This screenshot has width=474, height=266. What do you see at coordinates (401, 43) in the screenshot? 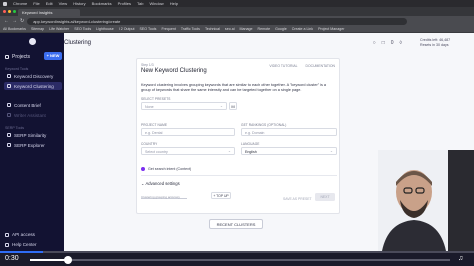
I see `notification-icon: ◊` at bounding box center [401, 43].